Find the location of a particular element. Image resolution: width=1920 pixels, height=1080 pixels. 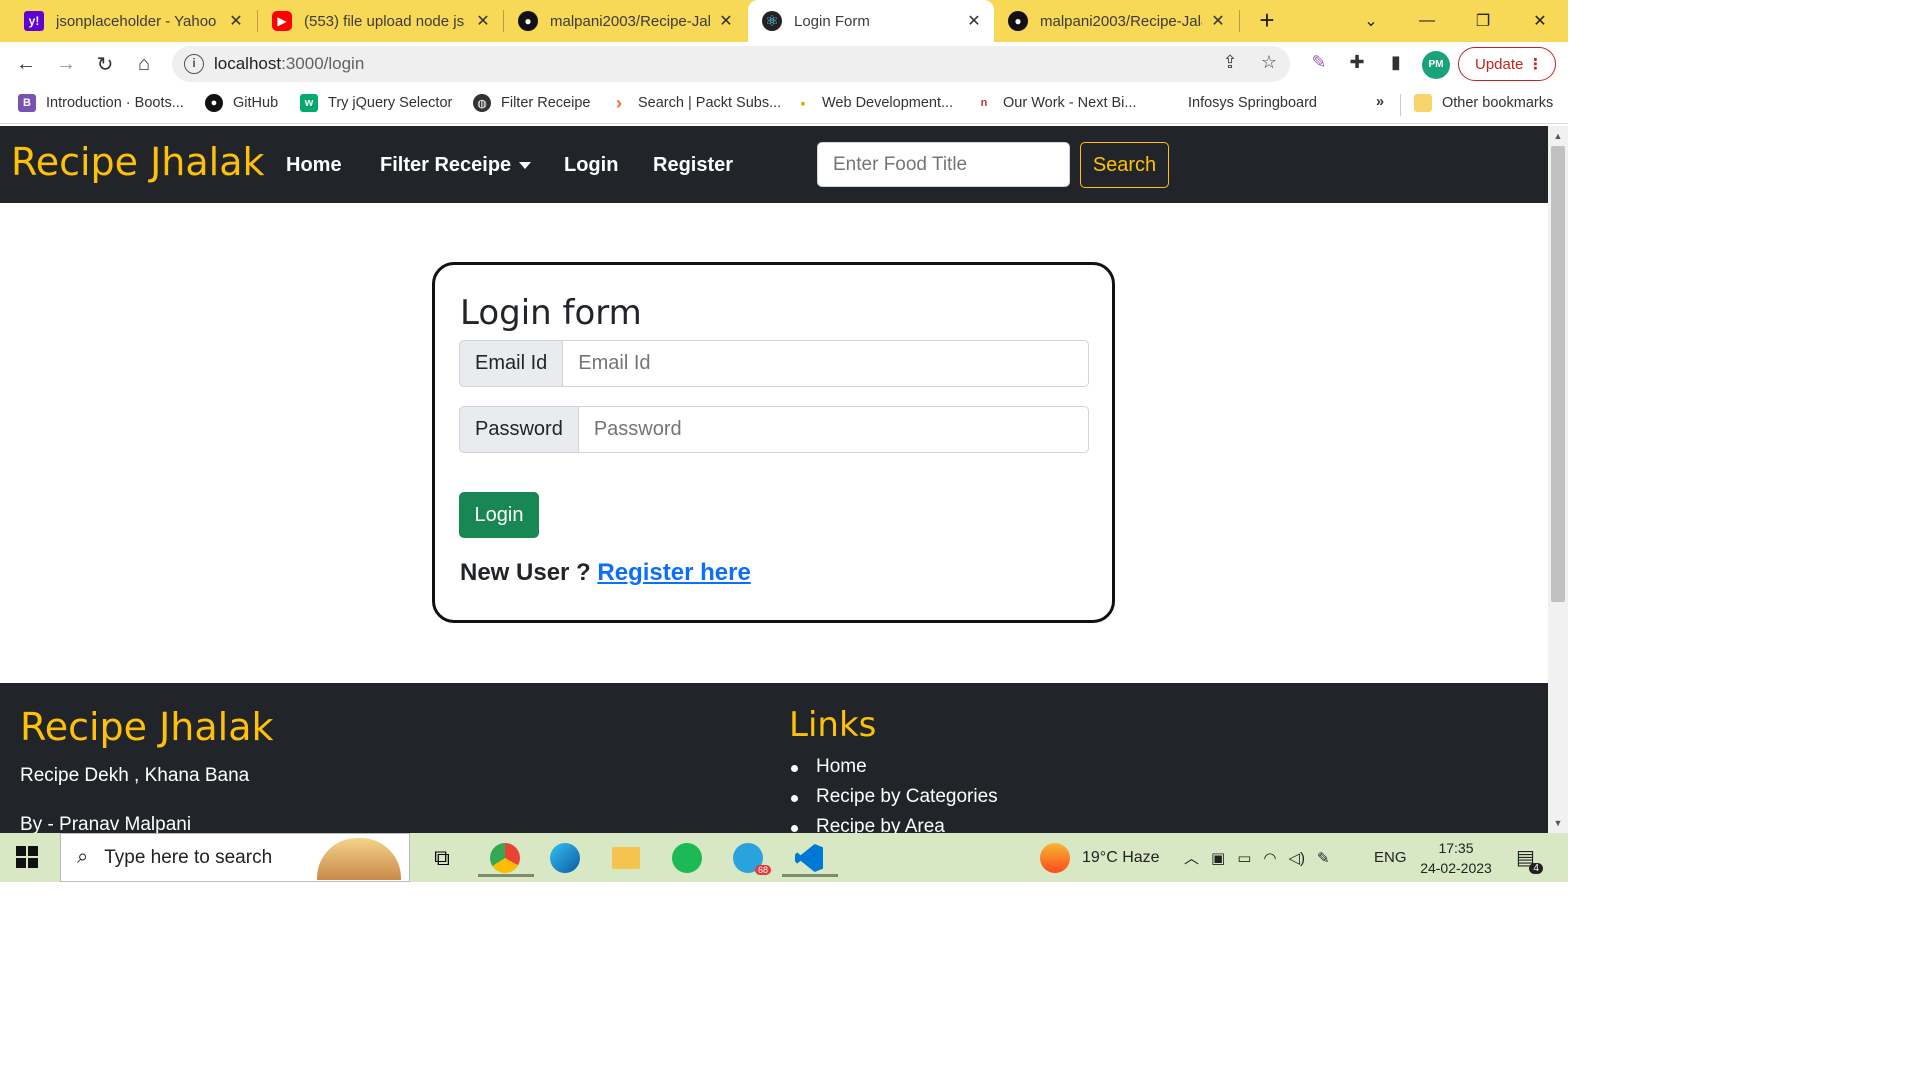

file-explorer-icon is located at coordinates (626, 858).